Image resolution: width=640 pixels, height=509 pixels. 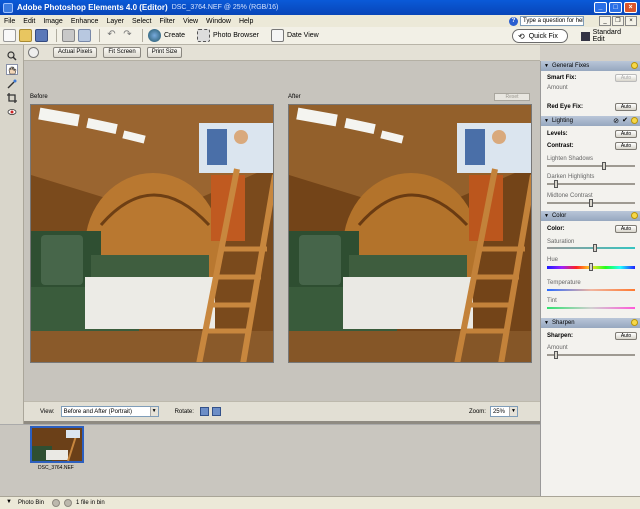 I want to click on menu-view: View, so click(x=190, y=21).